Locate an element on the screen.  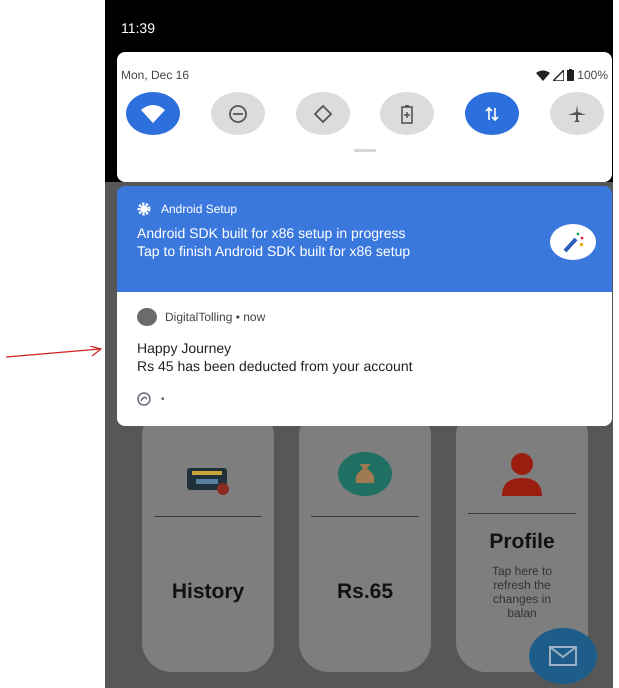
setup-notification: Android Setup Android SDK built for x86 setup in progress Tap to finish Android SDK built for x86 setup is located at coordinates (364, 239).